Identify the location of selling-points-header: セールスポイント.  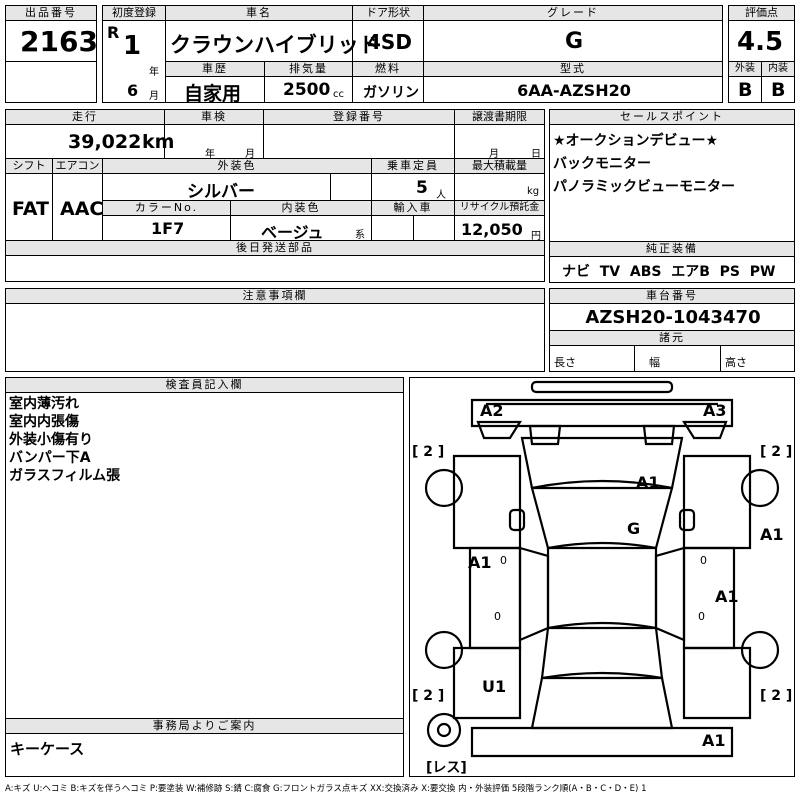
(672, 117).